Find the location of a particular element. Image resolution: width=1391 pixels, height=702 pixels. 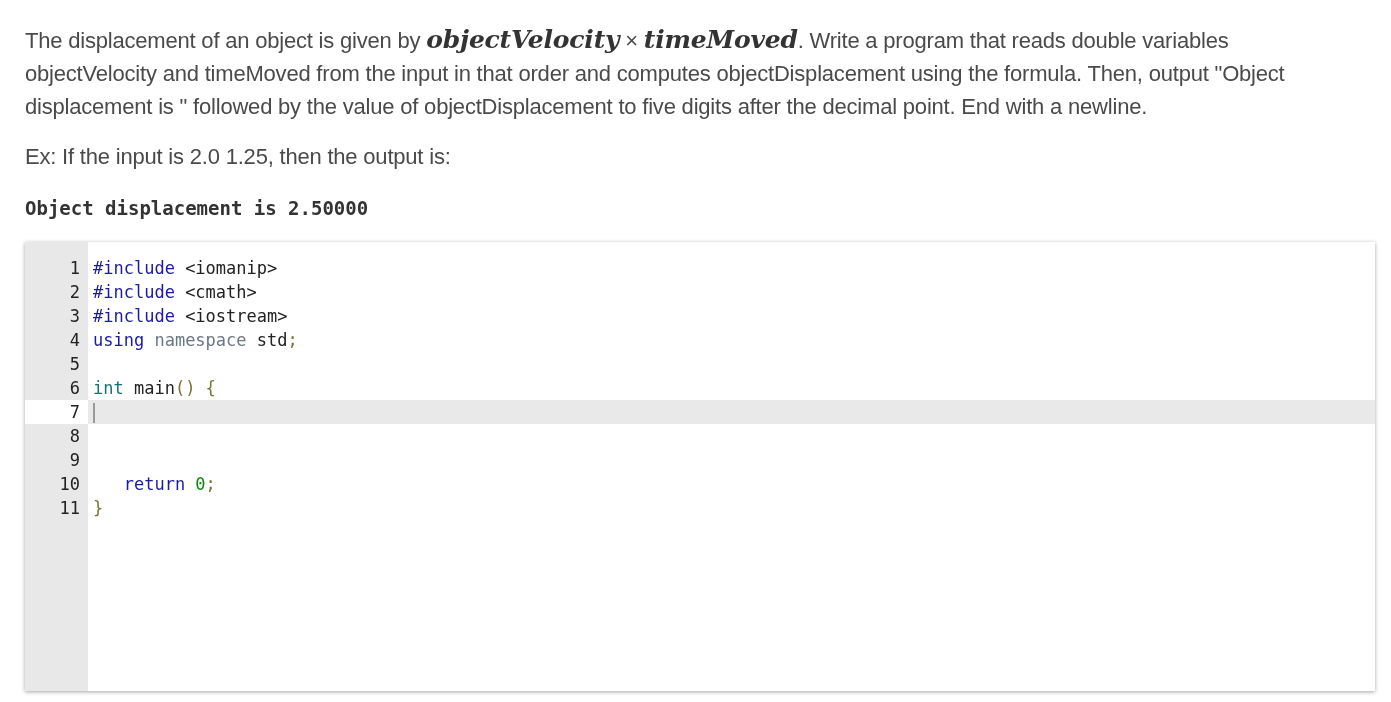

line-number: 3 is located at coordinates (74, 316).